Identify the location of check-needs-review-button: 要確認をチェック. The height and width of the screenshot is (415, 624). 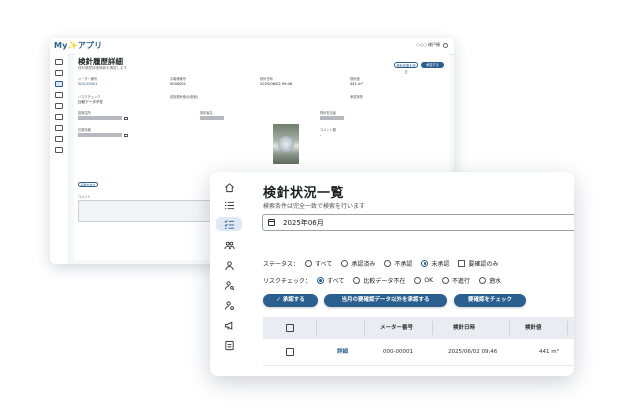
(490, 300).